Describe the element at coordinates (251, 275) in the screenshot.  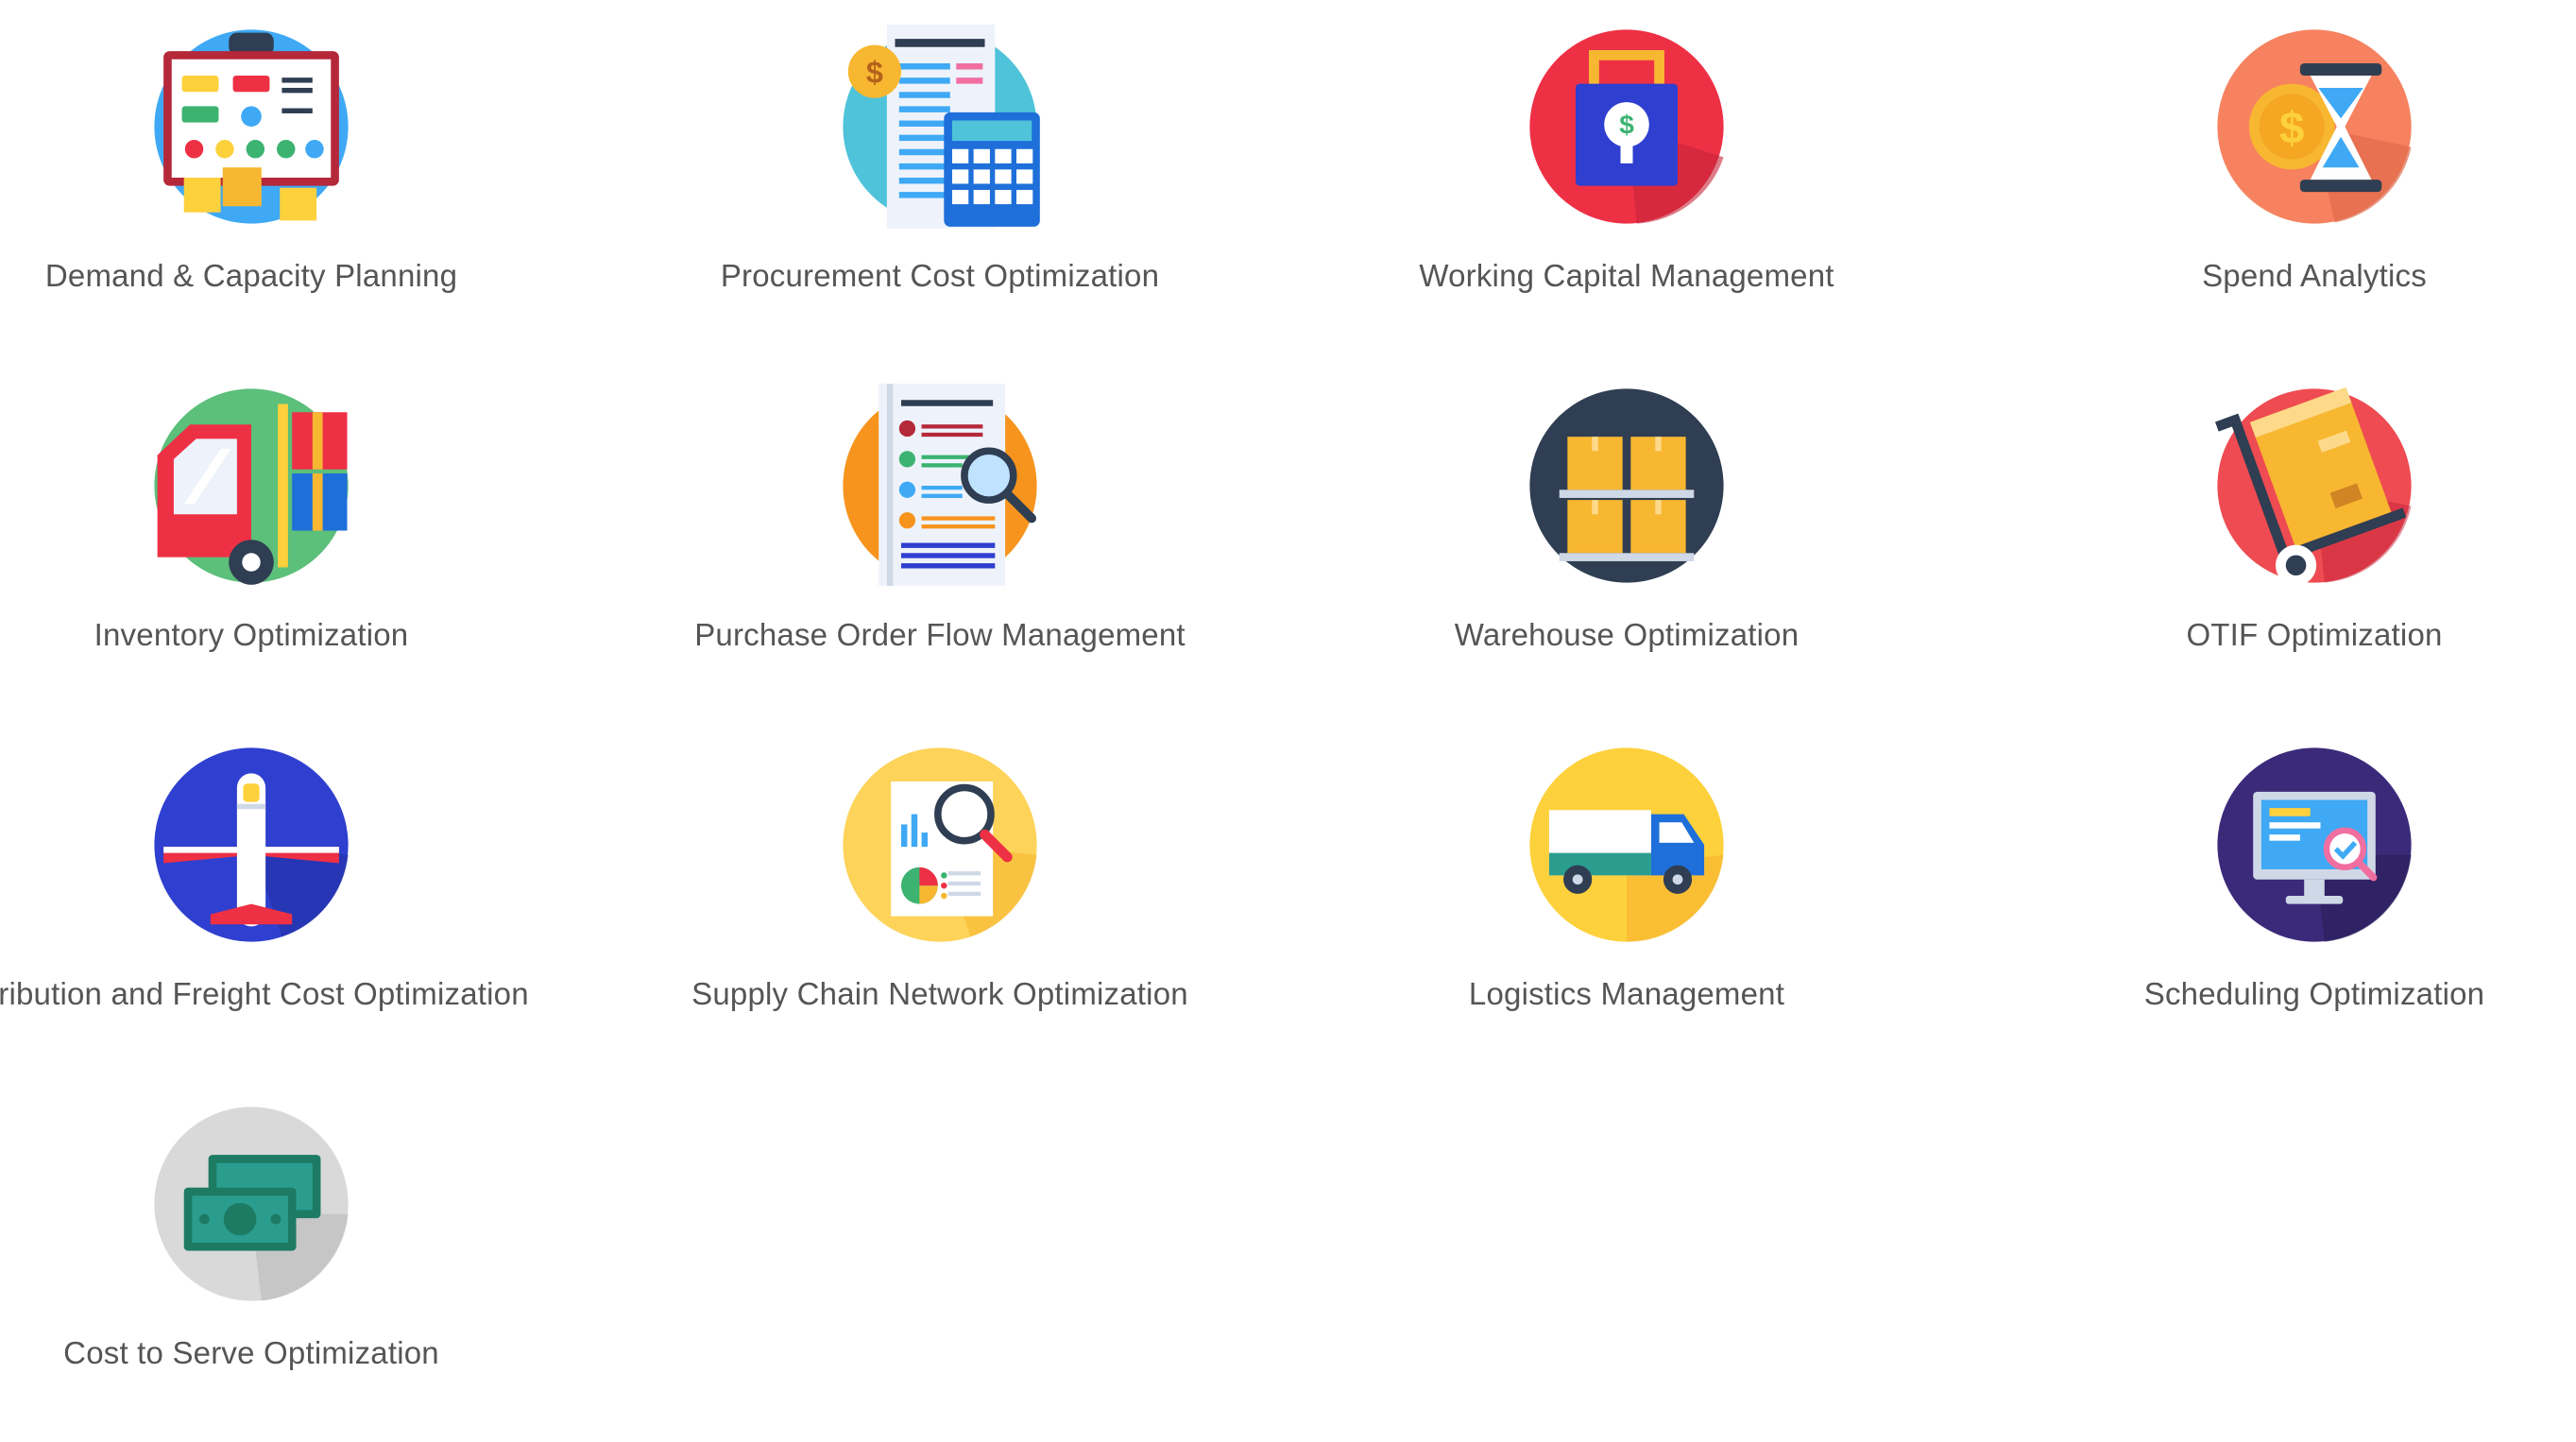
I see `tile-label: Demand & Capacity Planning` at that location.